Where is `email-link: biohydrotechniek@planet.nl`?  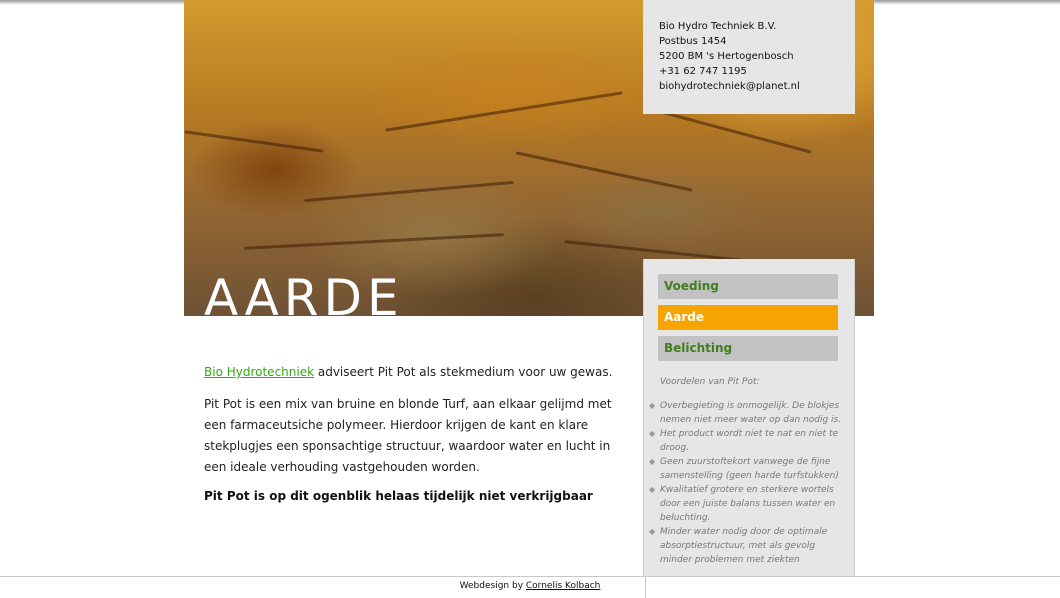
email-link: biohydrotechniek@planet.nl is located at coordinates (757, 86).